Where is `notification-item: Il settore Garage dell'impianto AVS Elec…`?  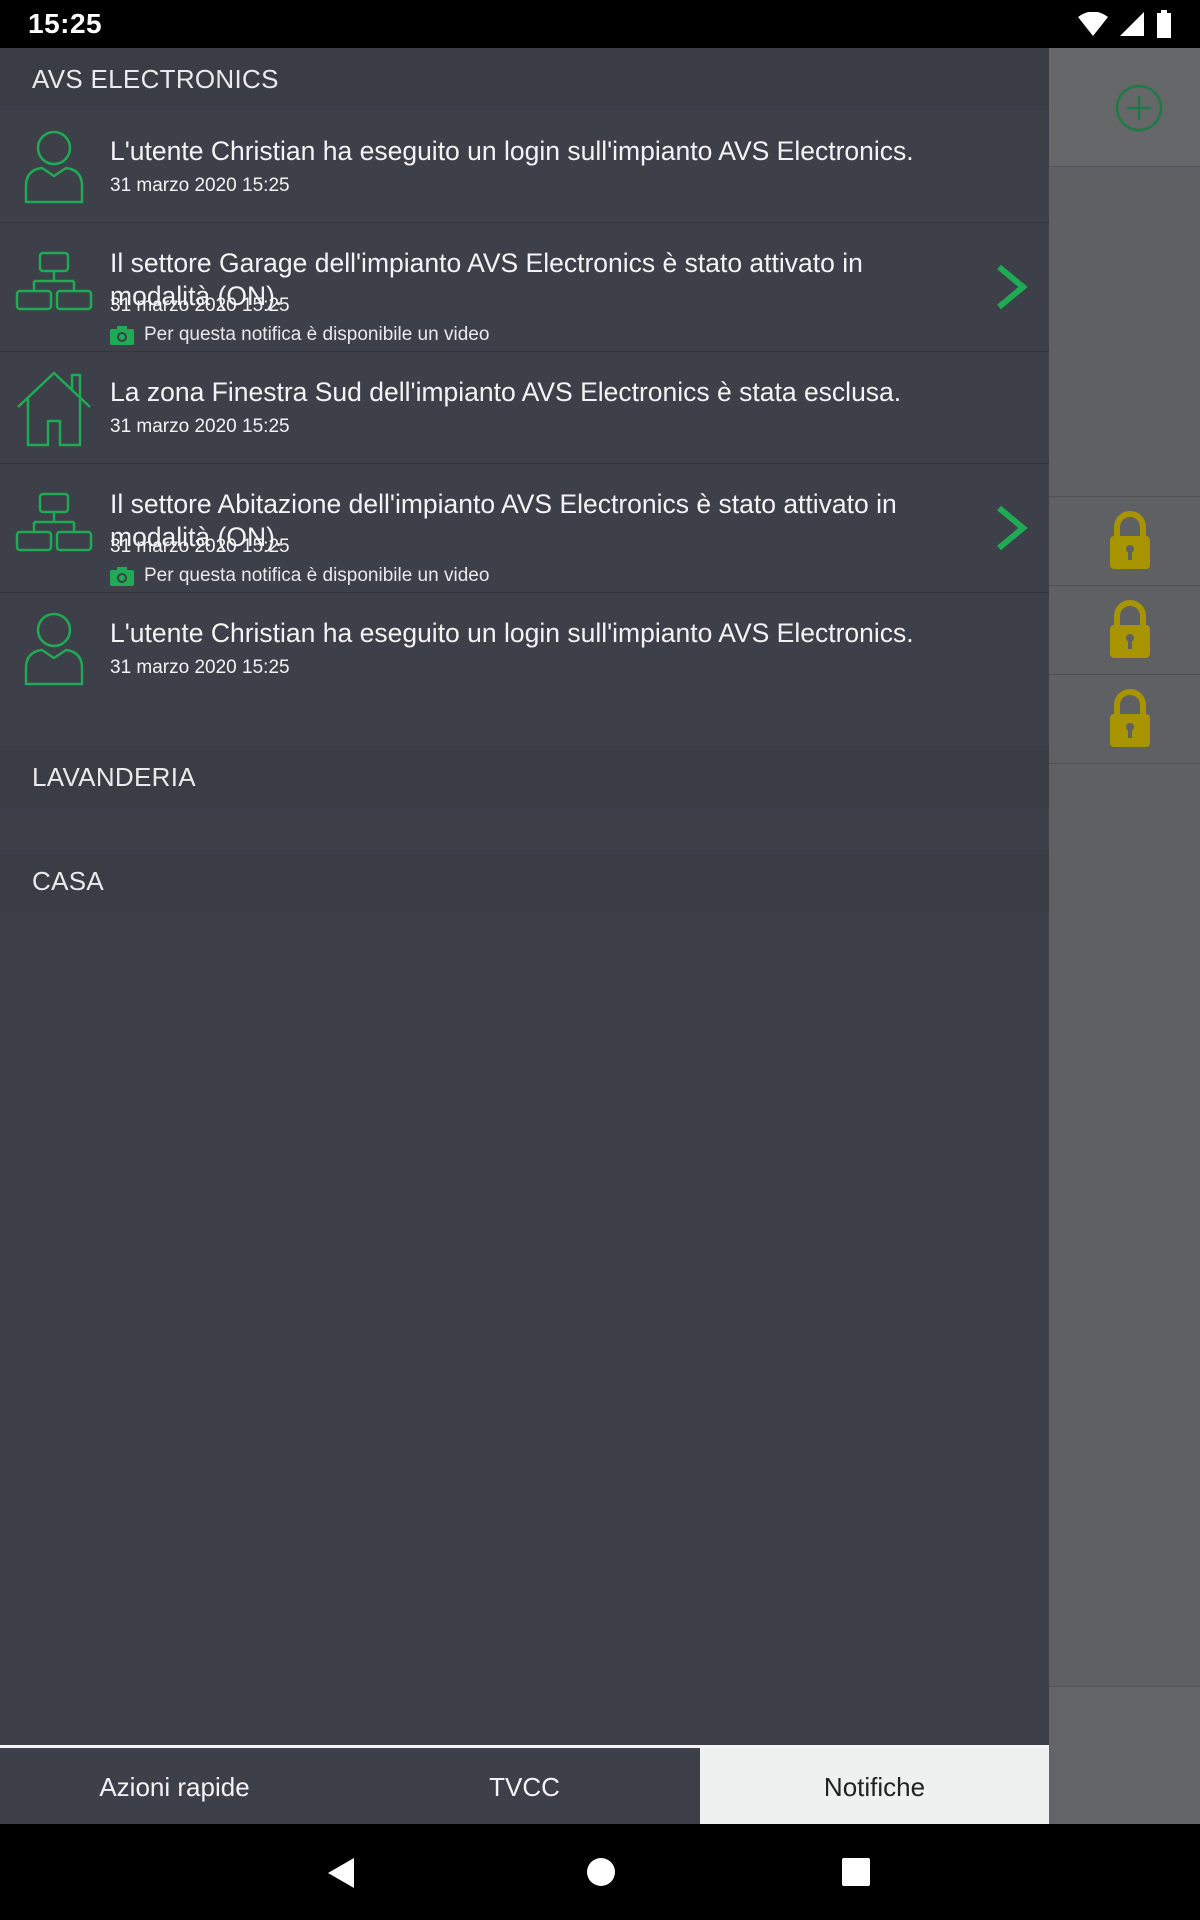
notification-item: Il settore Garage dell'impianto AVS Elec… is located at coordinates (524, 287).